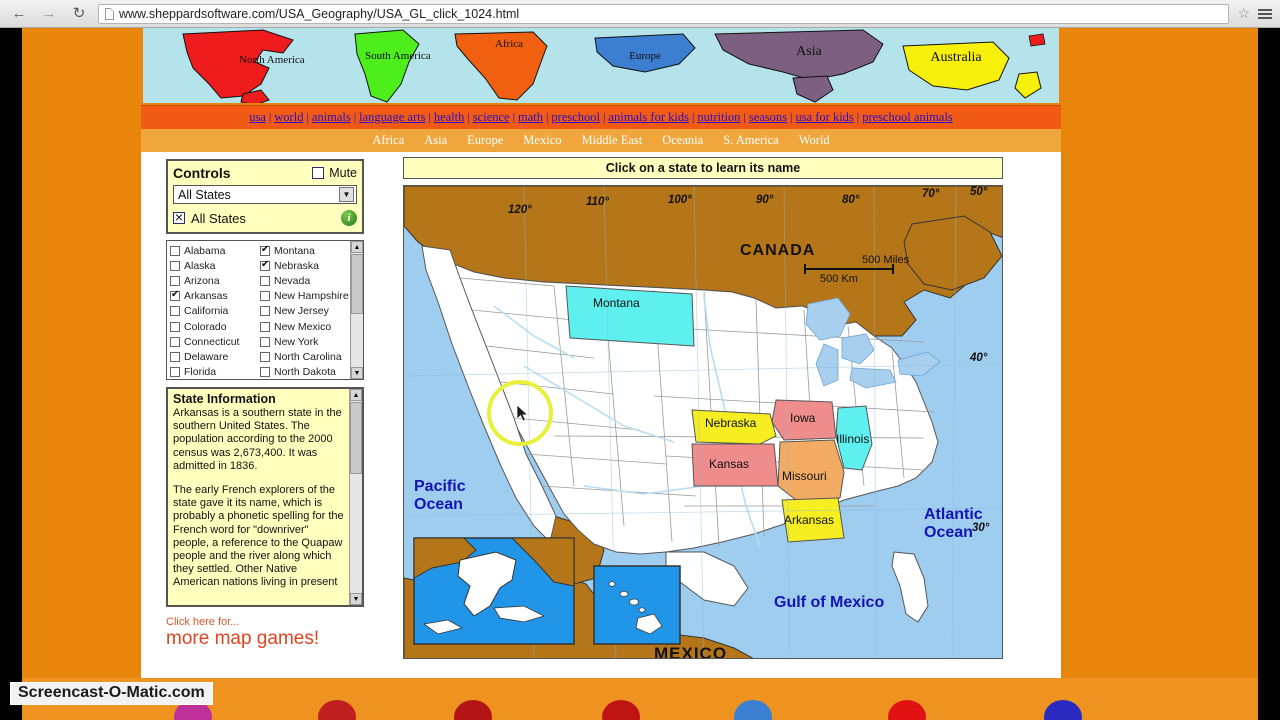  What do you see at coordinates (215, 311) in the screenshot?
I see `list-item: California` at bounding box center [215, 311].